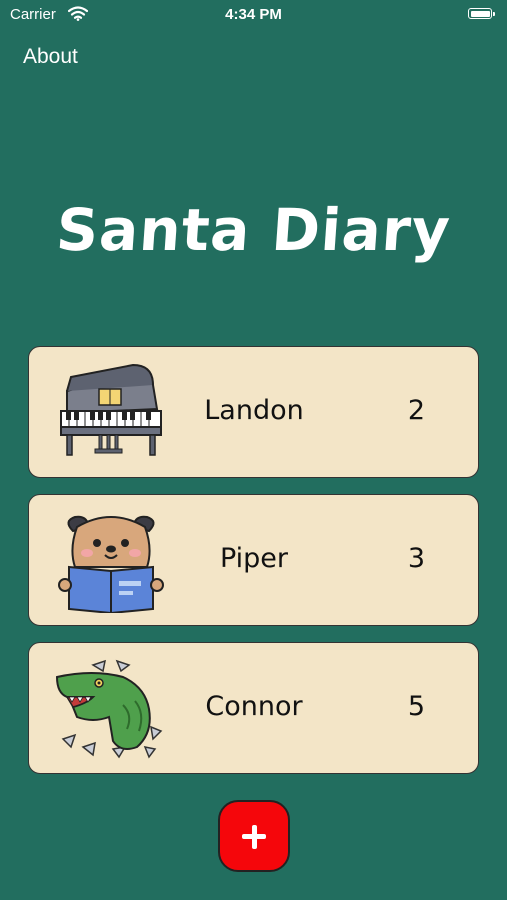  What do you see at coordinates (50, 57) in the screenshot?
I see `about-button: About` at bounding box center [50, 57].